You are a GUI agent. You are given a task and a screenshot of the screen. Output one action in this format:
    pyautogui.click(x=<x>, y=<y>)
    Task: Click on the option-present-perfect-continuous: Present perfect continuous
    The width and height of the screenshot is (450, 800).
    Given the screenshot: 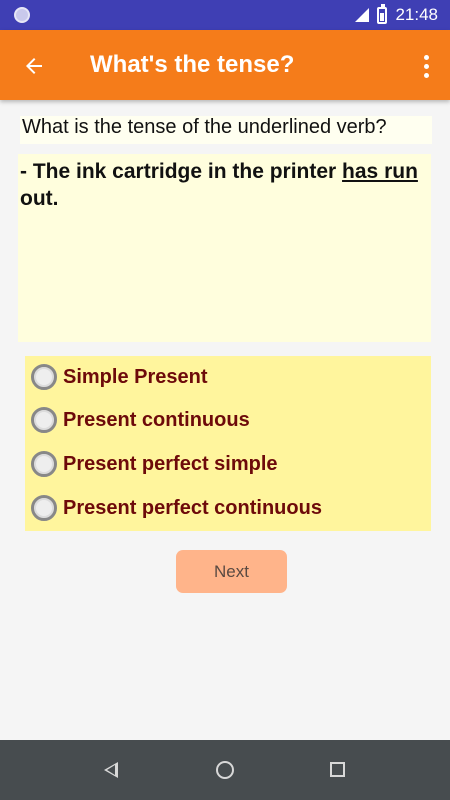 What is the action you would take?
    pyautogui.click(x=176, y=508)
    